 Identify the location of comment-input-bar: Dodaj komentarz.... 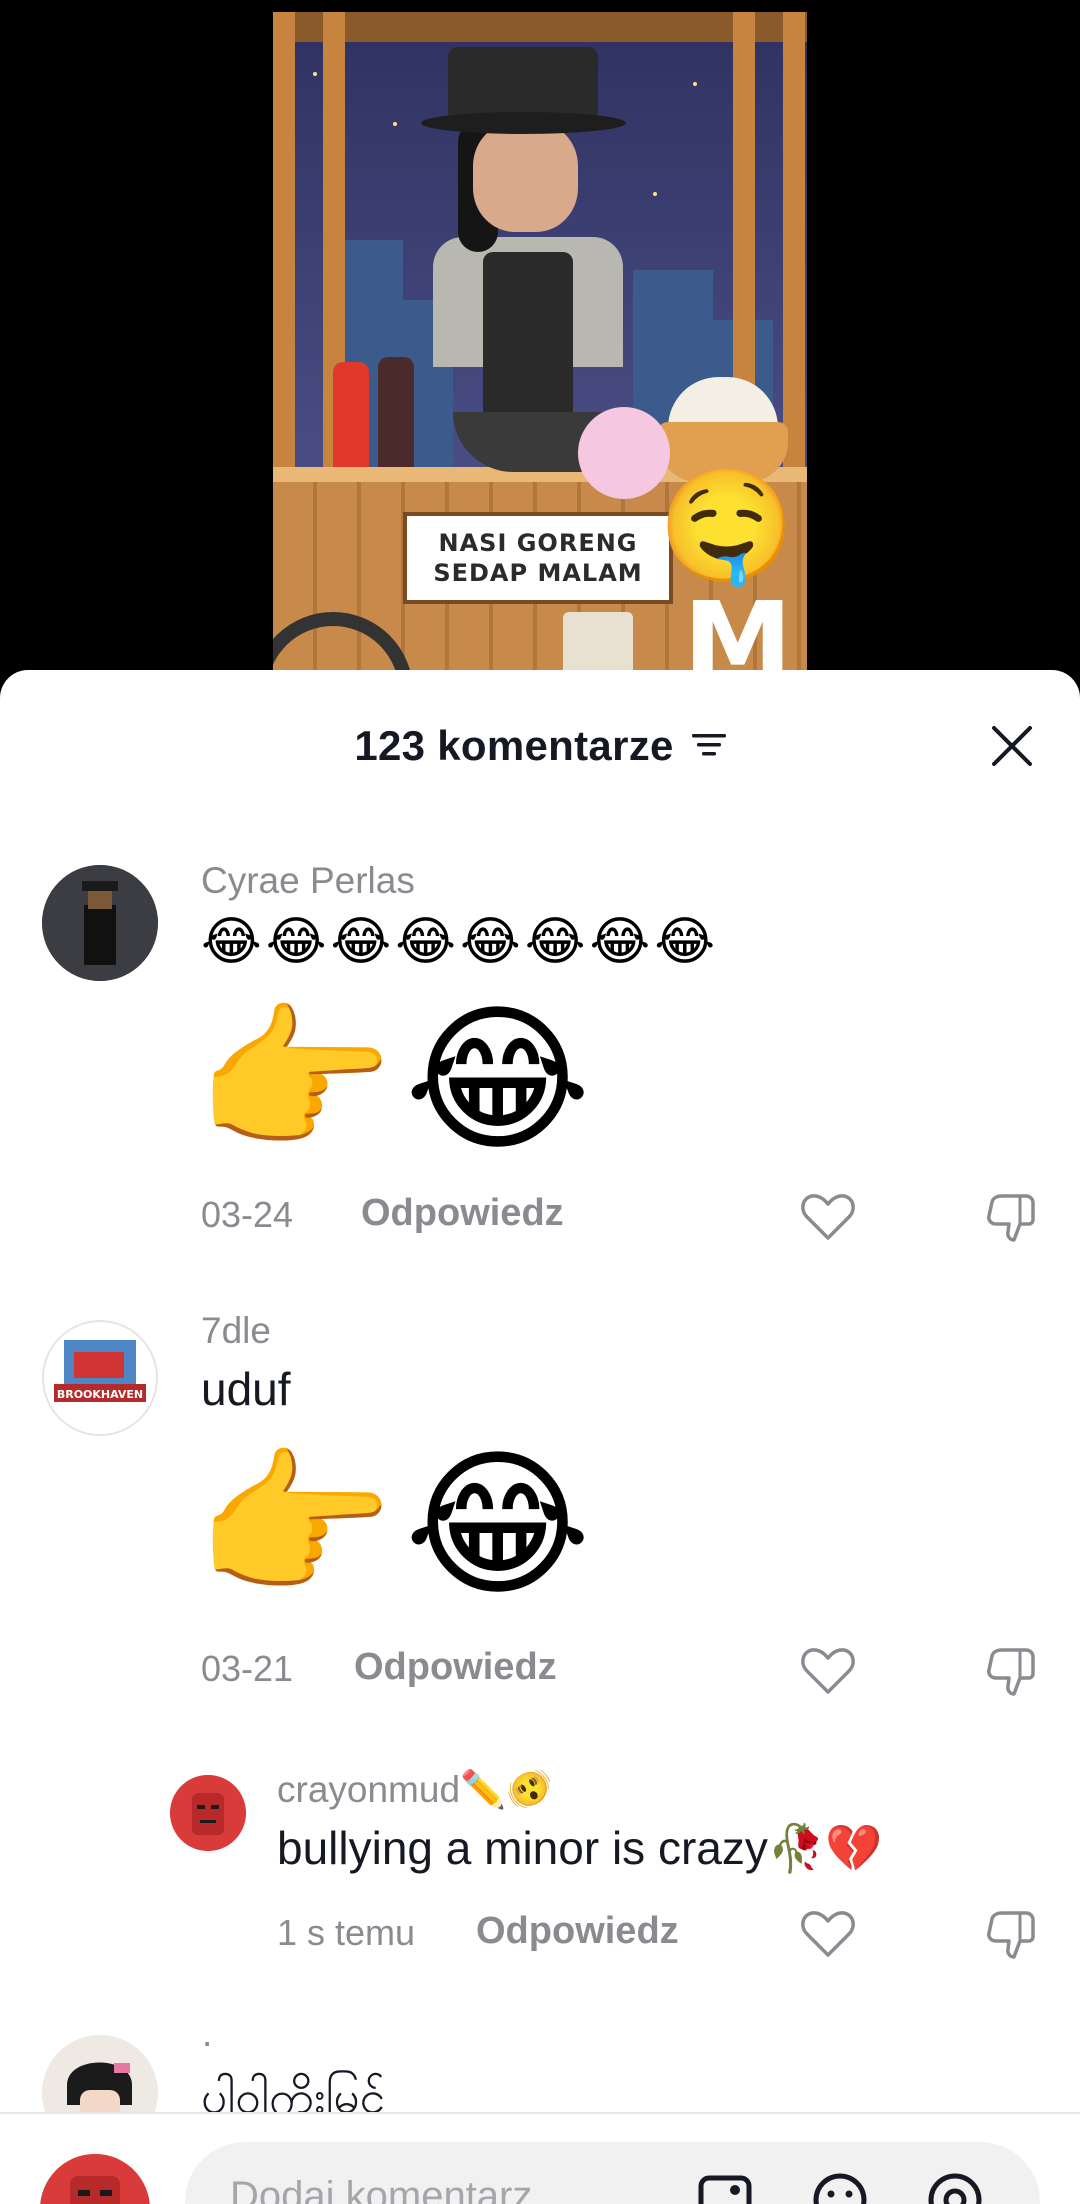
(540, 2159).